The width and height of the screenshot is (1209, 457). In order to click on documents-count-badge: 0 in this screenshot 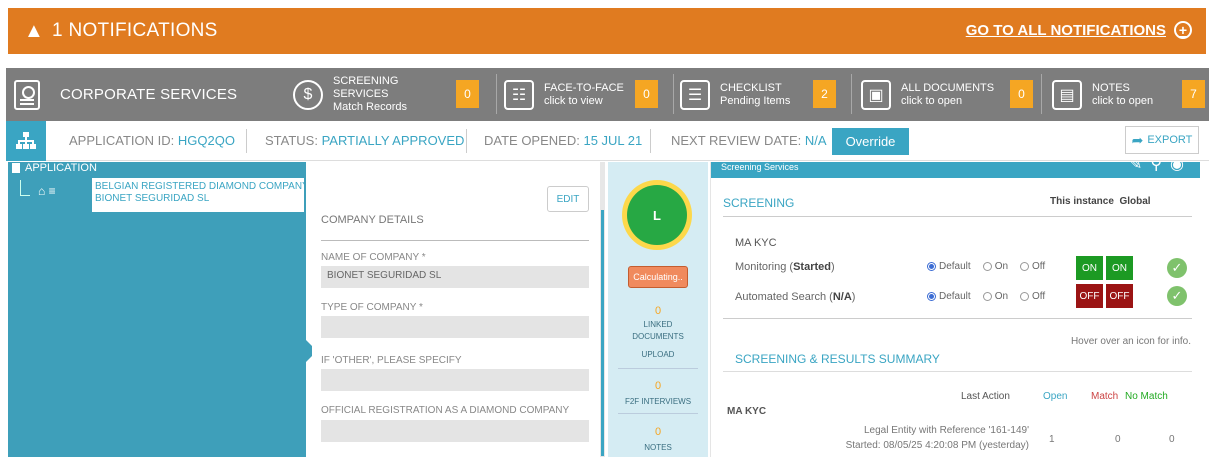, I will do `click(1021, 94)`.